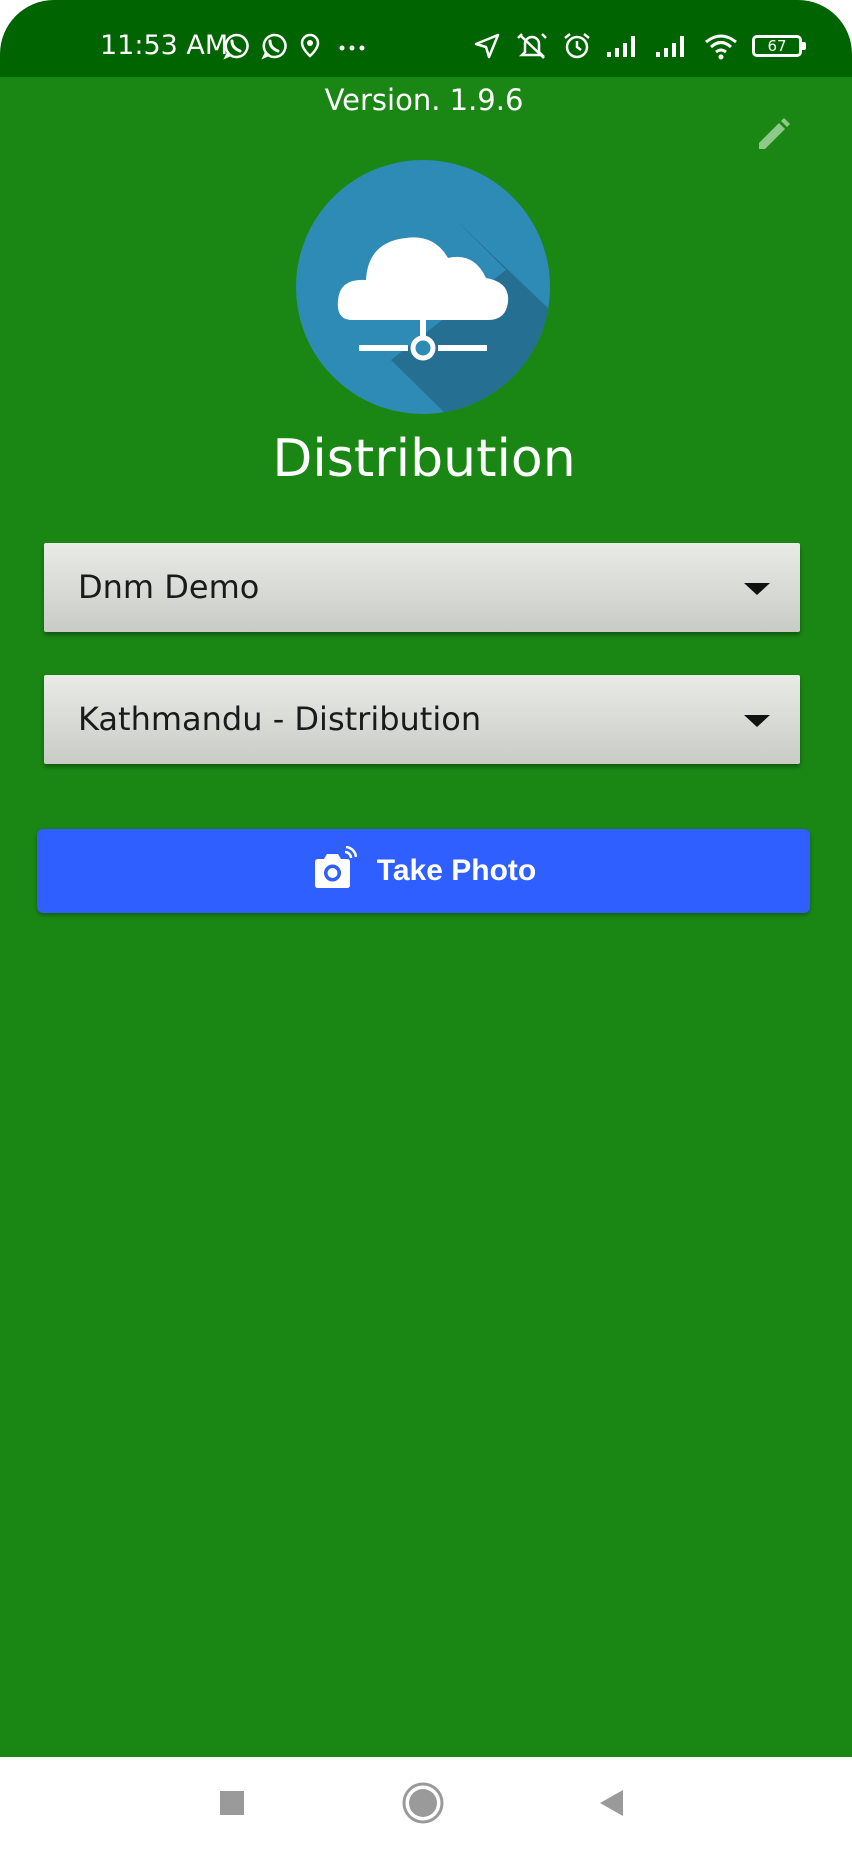  I want to click on navigation-arrow-icon, so click(487, 46).